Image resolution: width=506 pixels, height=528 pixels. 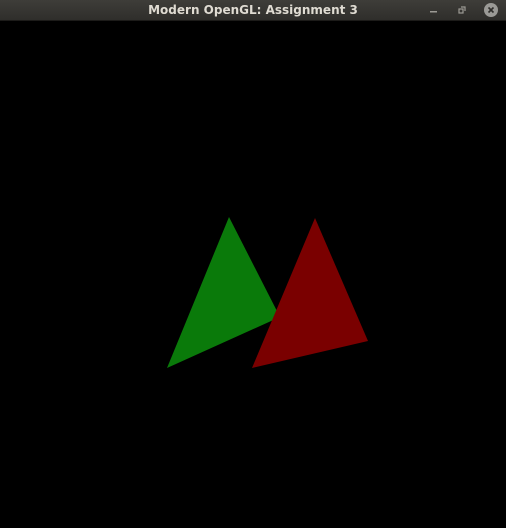 I want to click on scene-render, so click(x=267, y=292).